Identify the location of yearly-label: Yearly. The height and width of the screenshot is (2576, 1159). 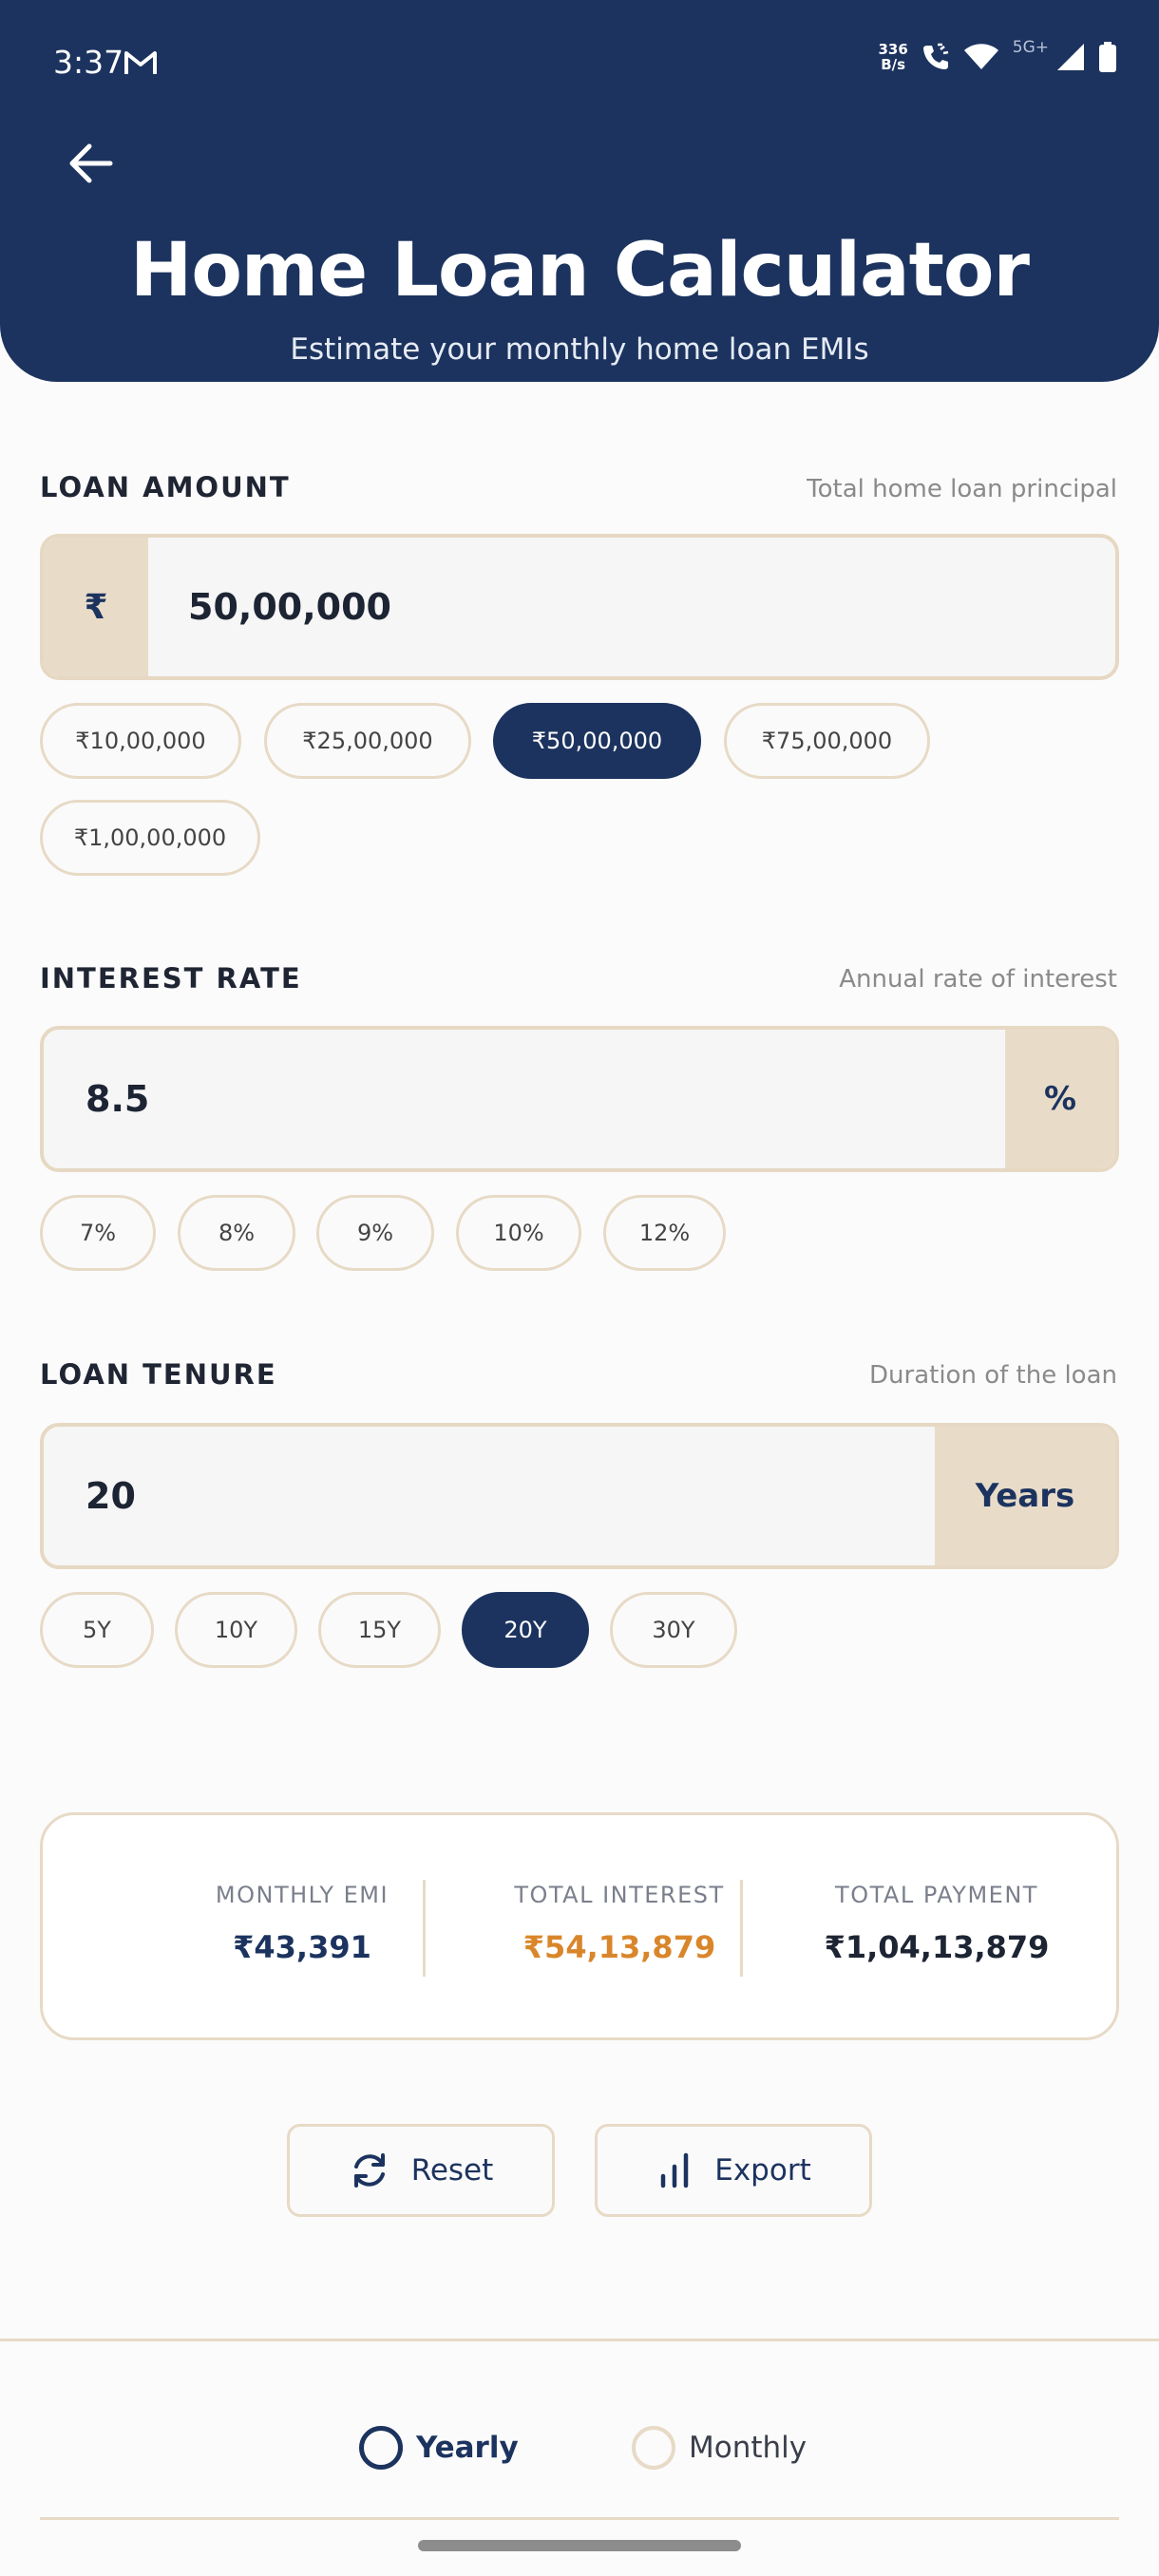
(467, 2448).